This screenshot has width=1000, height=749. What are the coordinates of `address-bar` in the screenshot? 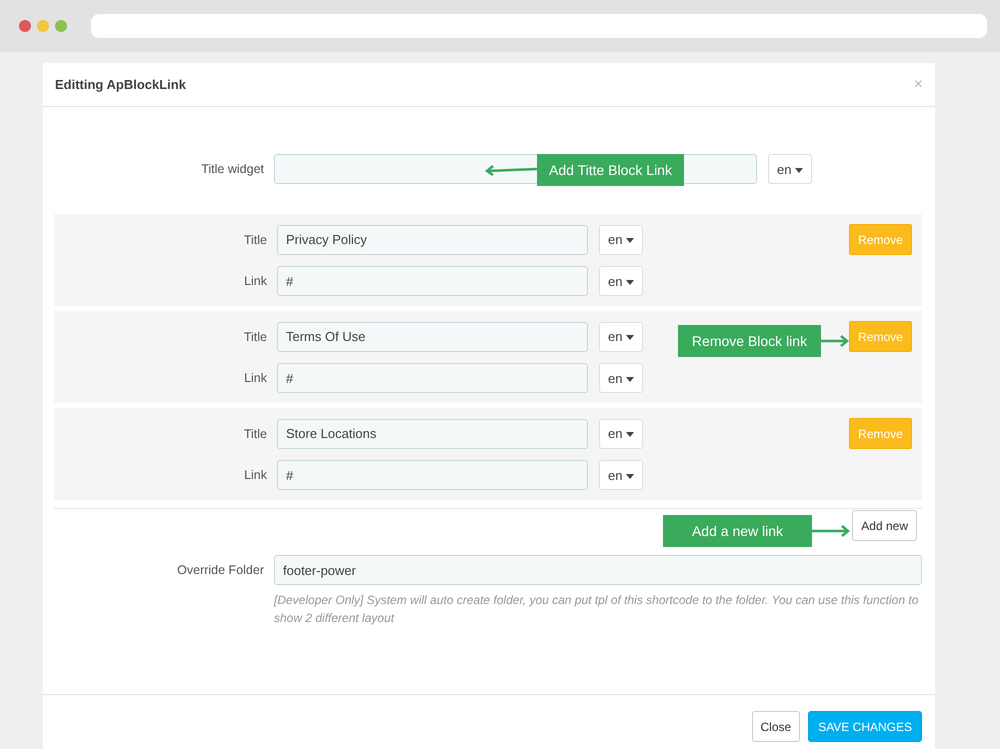 It's located at (539, 26).